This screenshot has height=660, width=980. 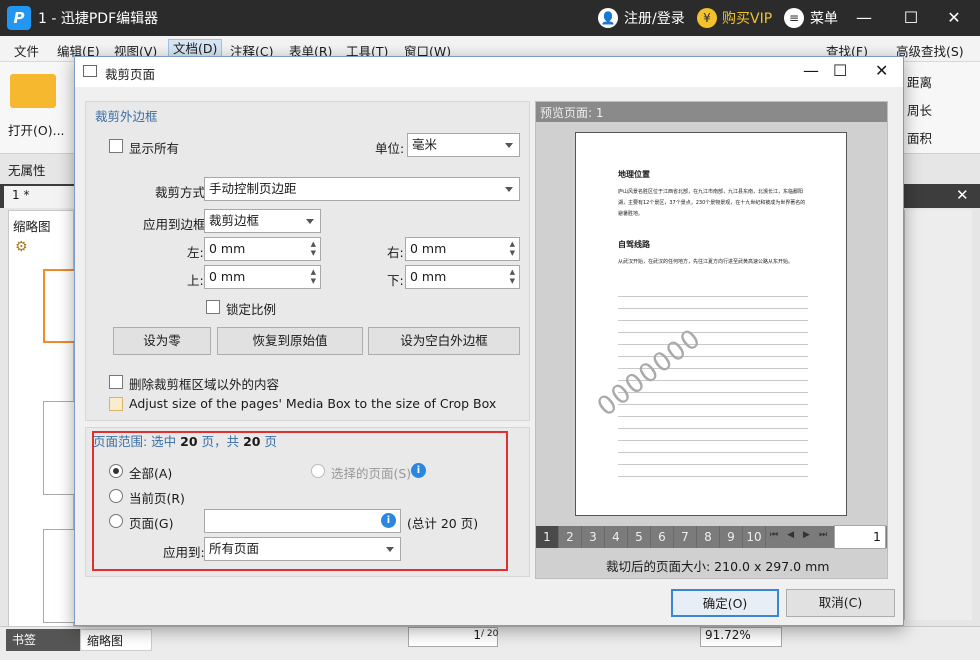 What do you see at coordinates (570, 537) in the screenshot?
I see `page-num-2: 2` at bounding box center [570, 537].